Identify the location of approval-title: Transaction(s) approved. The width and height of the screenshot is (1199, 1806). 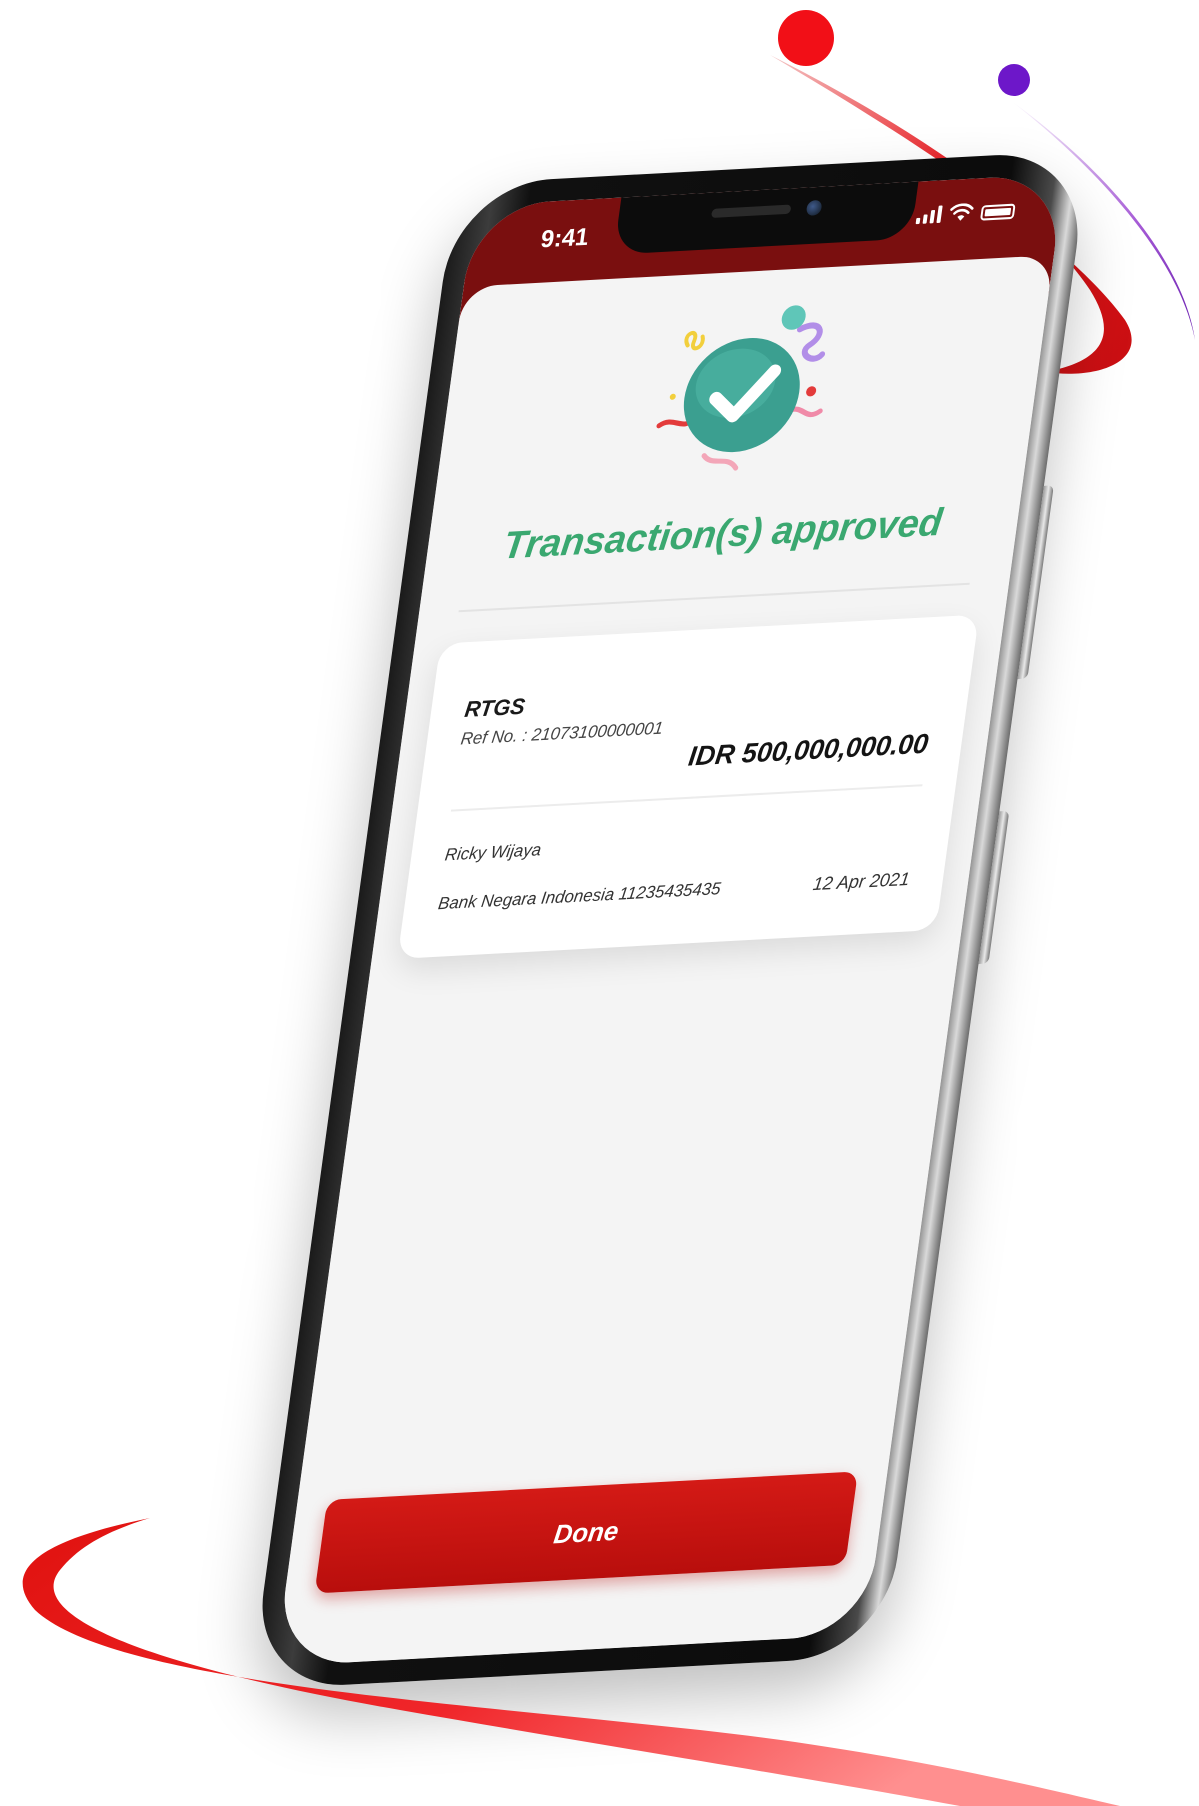
(722, 534).